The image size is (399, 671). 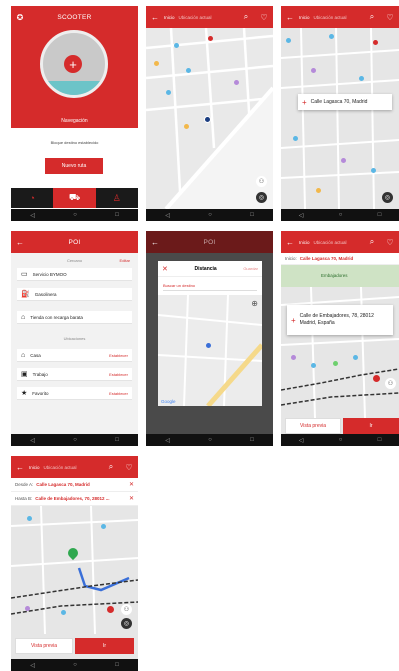 What do you see at coordinates (32, 198) in the screenshot?
I see `tab-speed: ◔` at bounding box center [32, 198].